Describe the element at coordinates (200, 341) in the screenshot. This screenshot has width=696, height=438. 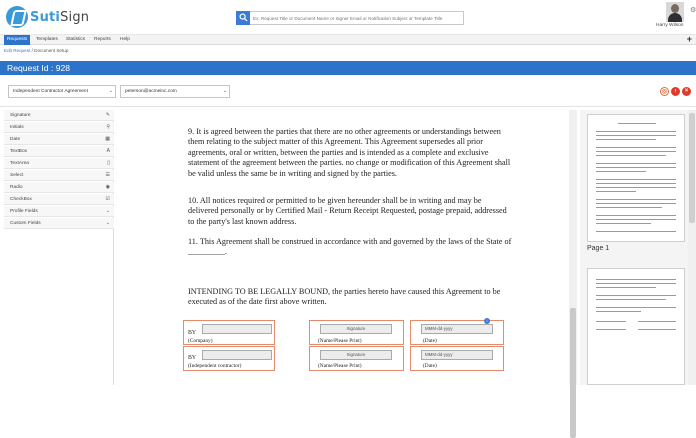
I see `company-label: (Company)` at that location.